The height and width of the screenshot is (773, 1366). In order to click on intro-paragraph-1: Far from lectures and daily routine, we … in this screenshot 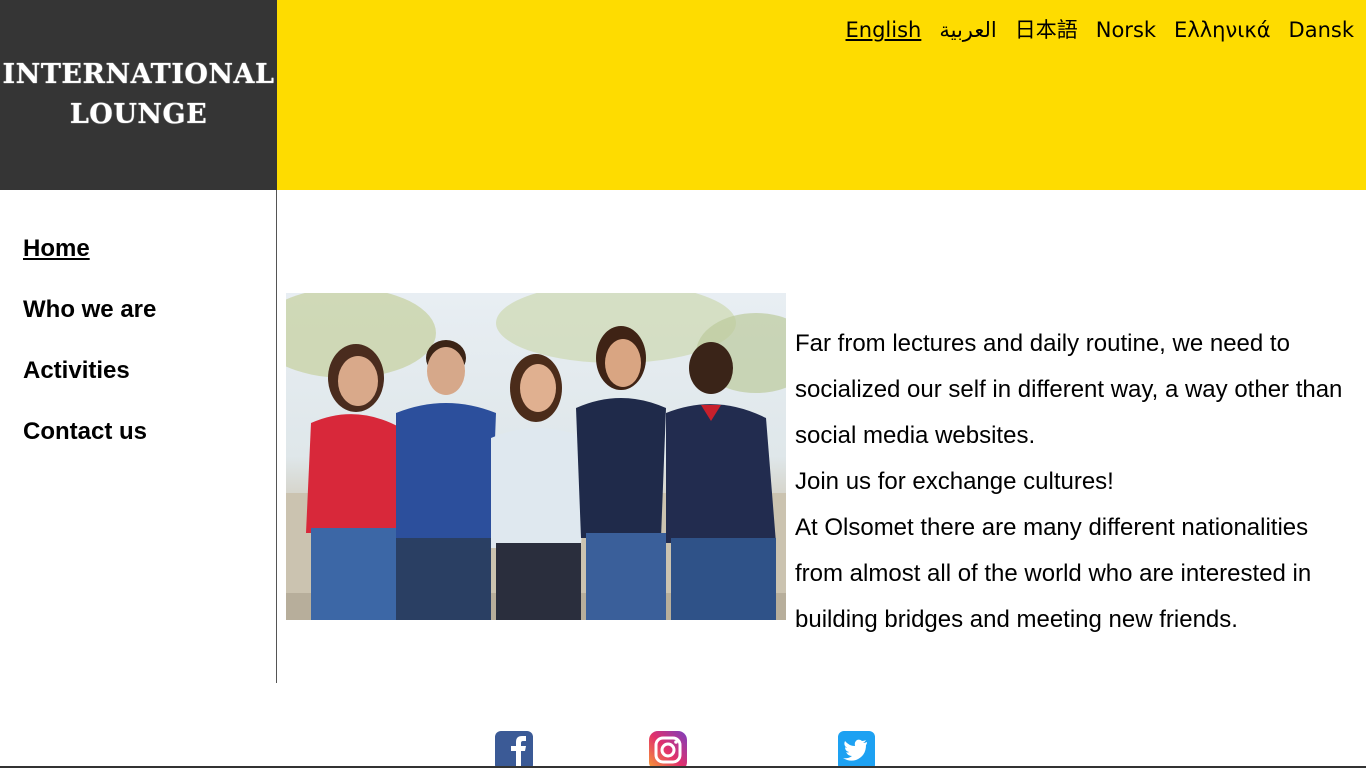, I will do `click(1069, 389)`.